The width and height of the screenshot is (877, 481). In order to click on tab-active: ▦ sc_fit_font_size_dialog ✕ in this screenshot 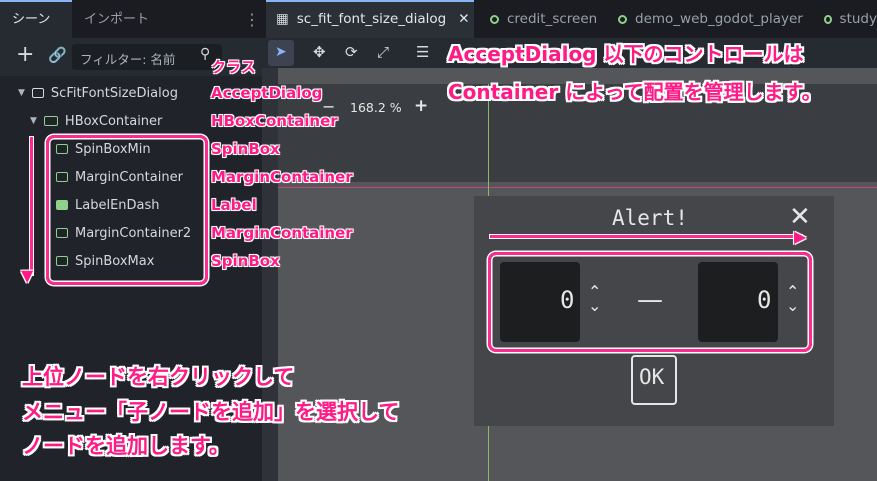, I will do `click(373, 19)`.